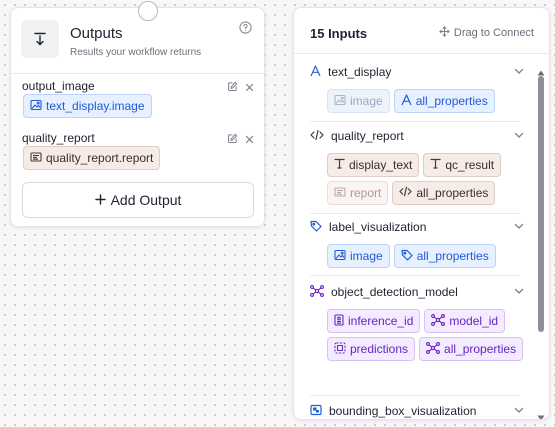 This screenshot has width=555, height=427. Describe the element at coordinates (381, 165) in the screenshot. I see `chip-label: display_text` at that location.